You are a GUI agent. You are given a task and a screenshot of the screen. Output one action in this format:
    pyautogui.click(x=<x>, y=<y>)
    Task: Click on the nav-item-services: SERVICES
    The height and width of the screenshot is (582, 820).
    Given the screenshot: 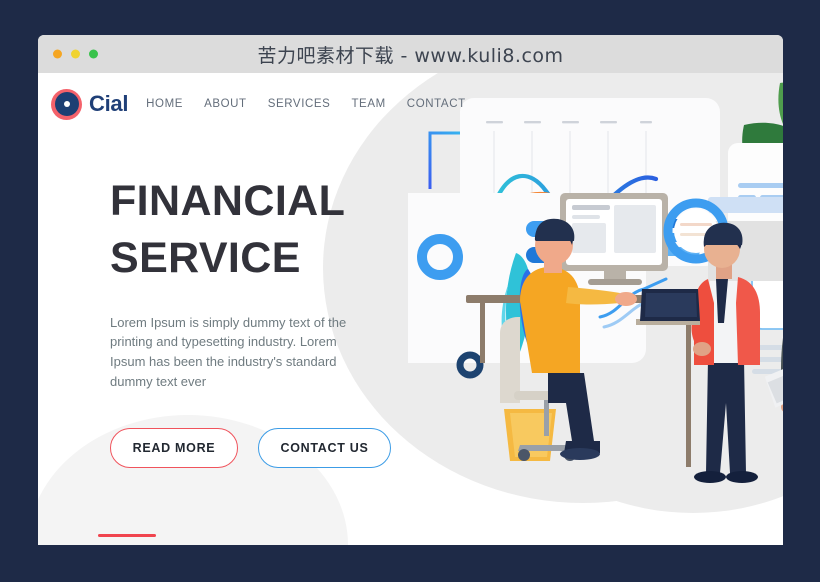 What is the action you would take?
    pyautogui.click(x=299, y=104)
    